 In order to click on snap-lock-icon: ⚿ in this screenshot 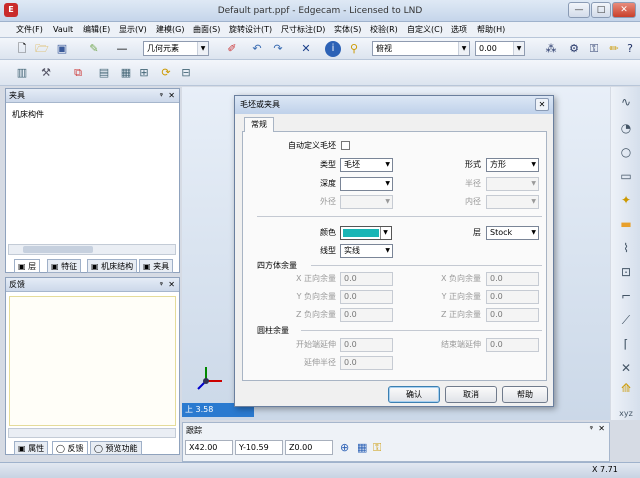, I will do `click(594, 49)`.